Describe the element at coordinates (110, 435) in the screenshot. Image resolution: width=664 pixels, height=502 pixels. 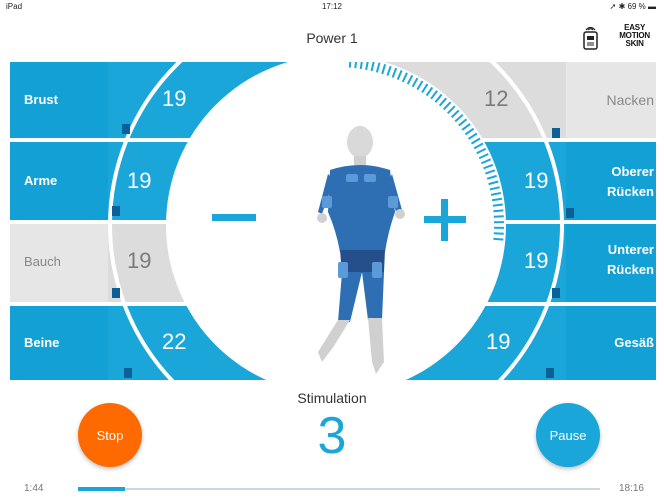
I see `stop-button: Stop` at that location.